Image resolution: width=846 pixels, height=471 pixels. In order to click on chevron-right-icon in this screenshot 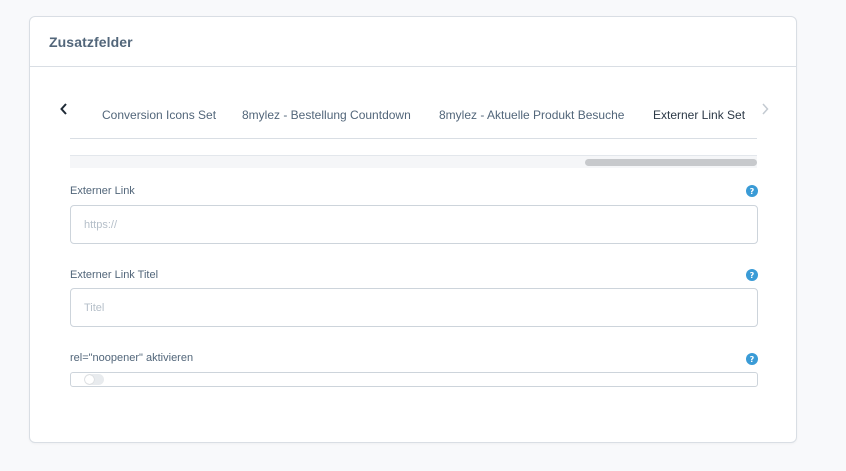, I will do `click(765, 109)`.